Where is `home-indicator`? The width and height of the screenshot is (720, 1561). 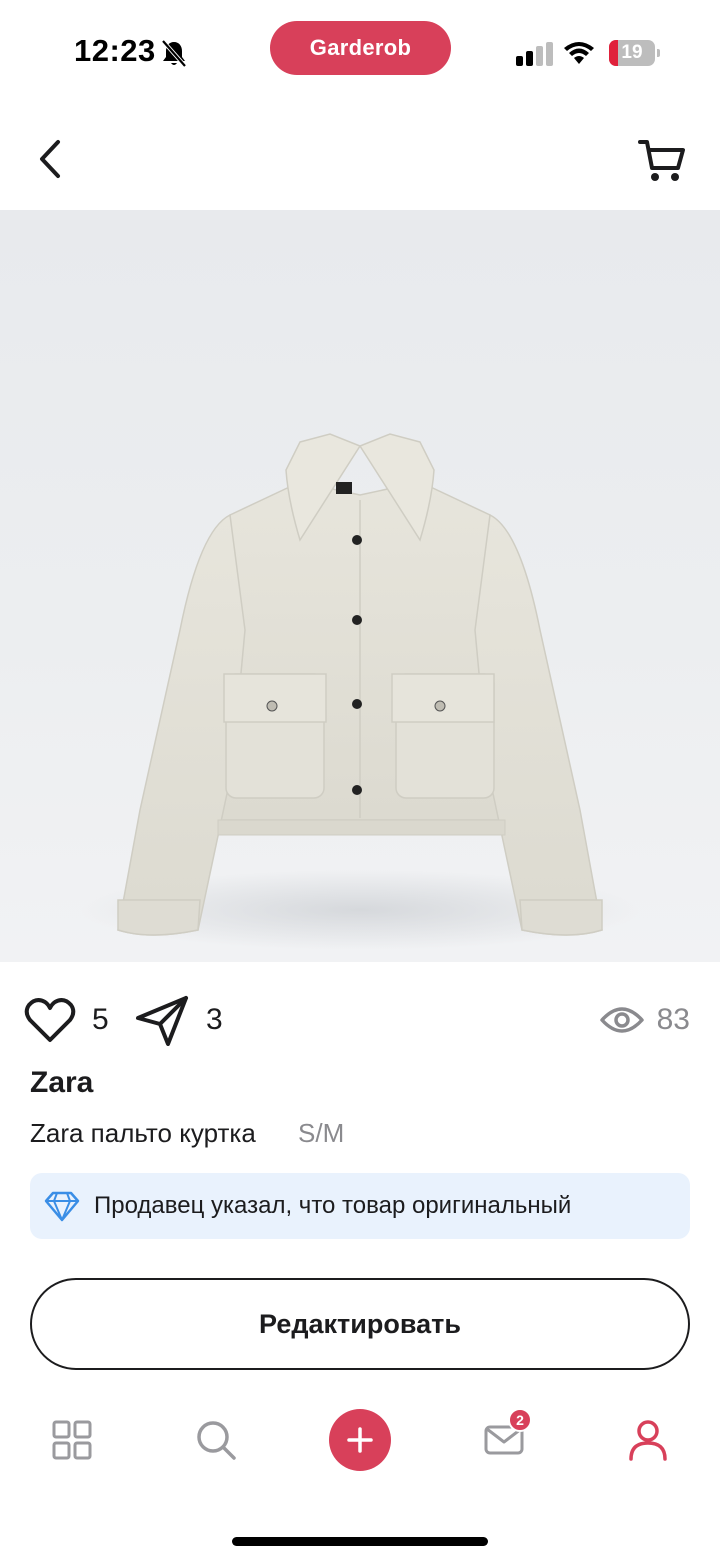 home-indicator is located at coordinates (360, 1541).